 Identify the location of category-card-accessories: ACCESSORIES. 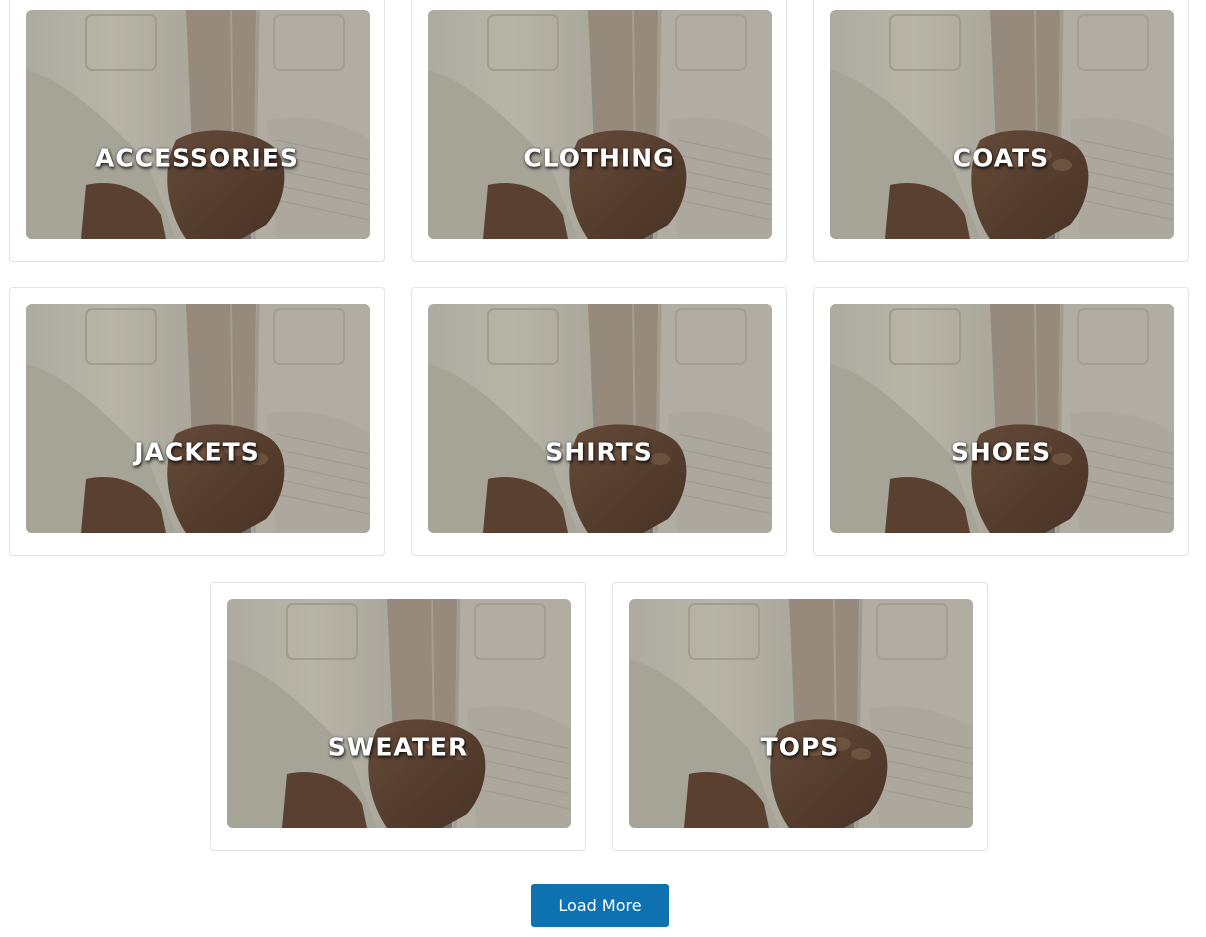
(197, 131).